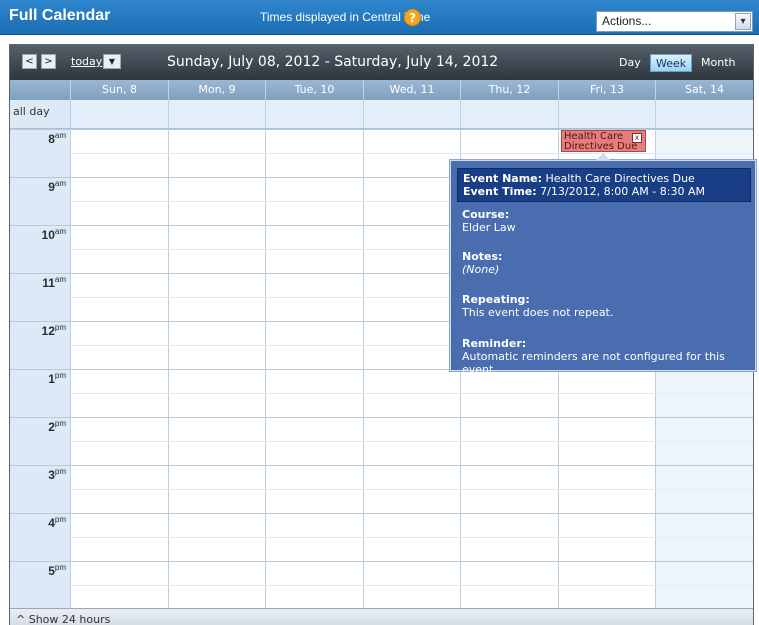 This screenshot has width=759, height=625. I want to click on hour-label: 8am, so click(57, 138).